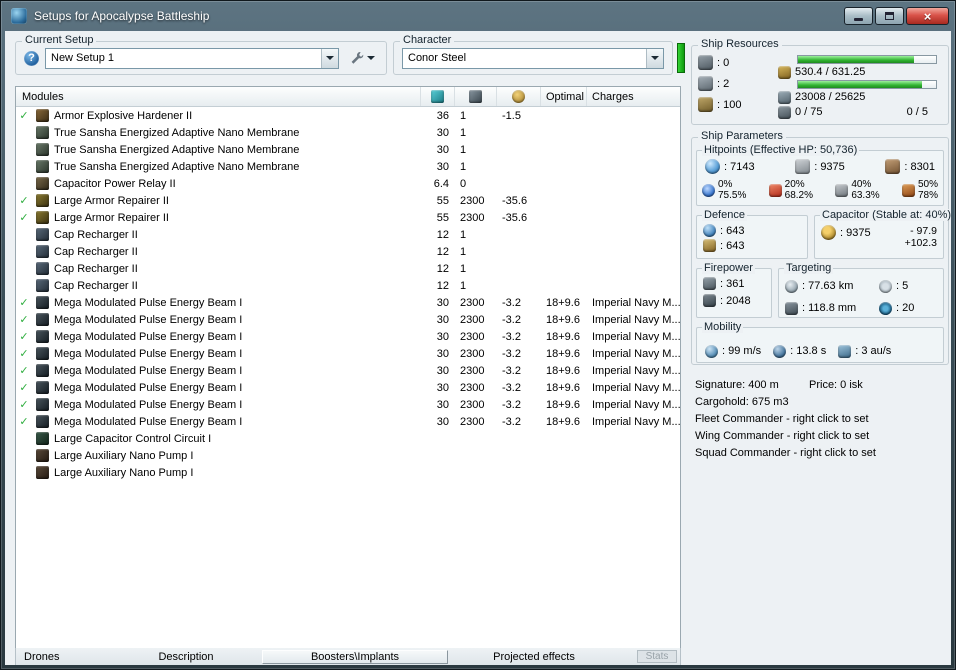 This screenshot has width=956, height=670. I want to click on capacitor-amount: : 9375, so click(855, 232).